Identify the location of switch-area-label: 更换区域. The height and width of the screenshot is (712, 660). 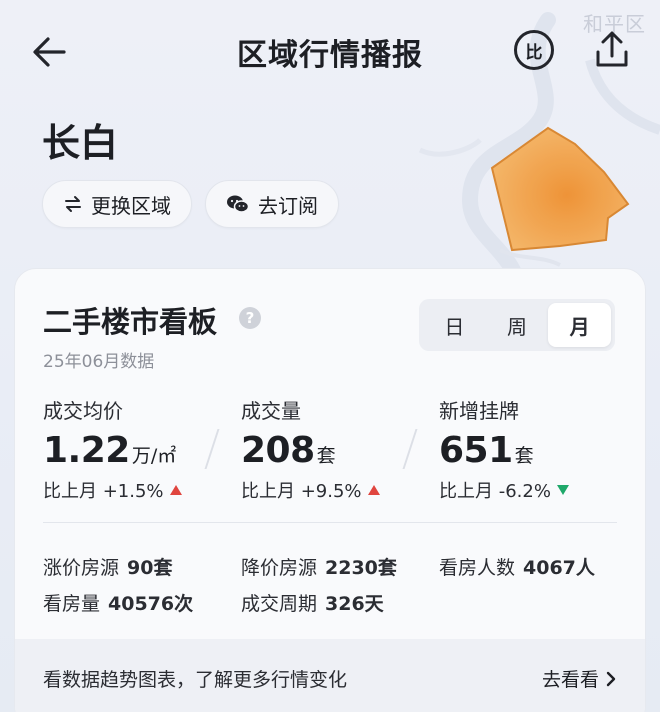
(131, 205).